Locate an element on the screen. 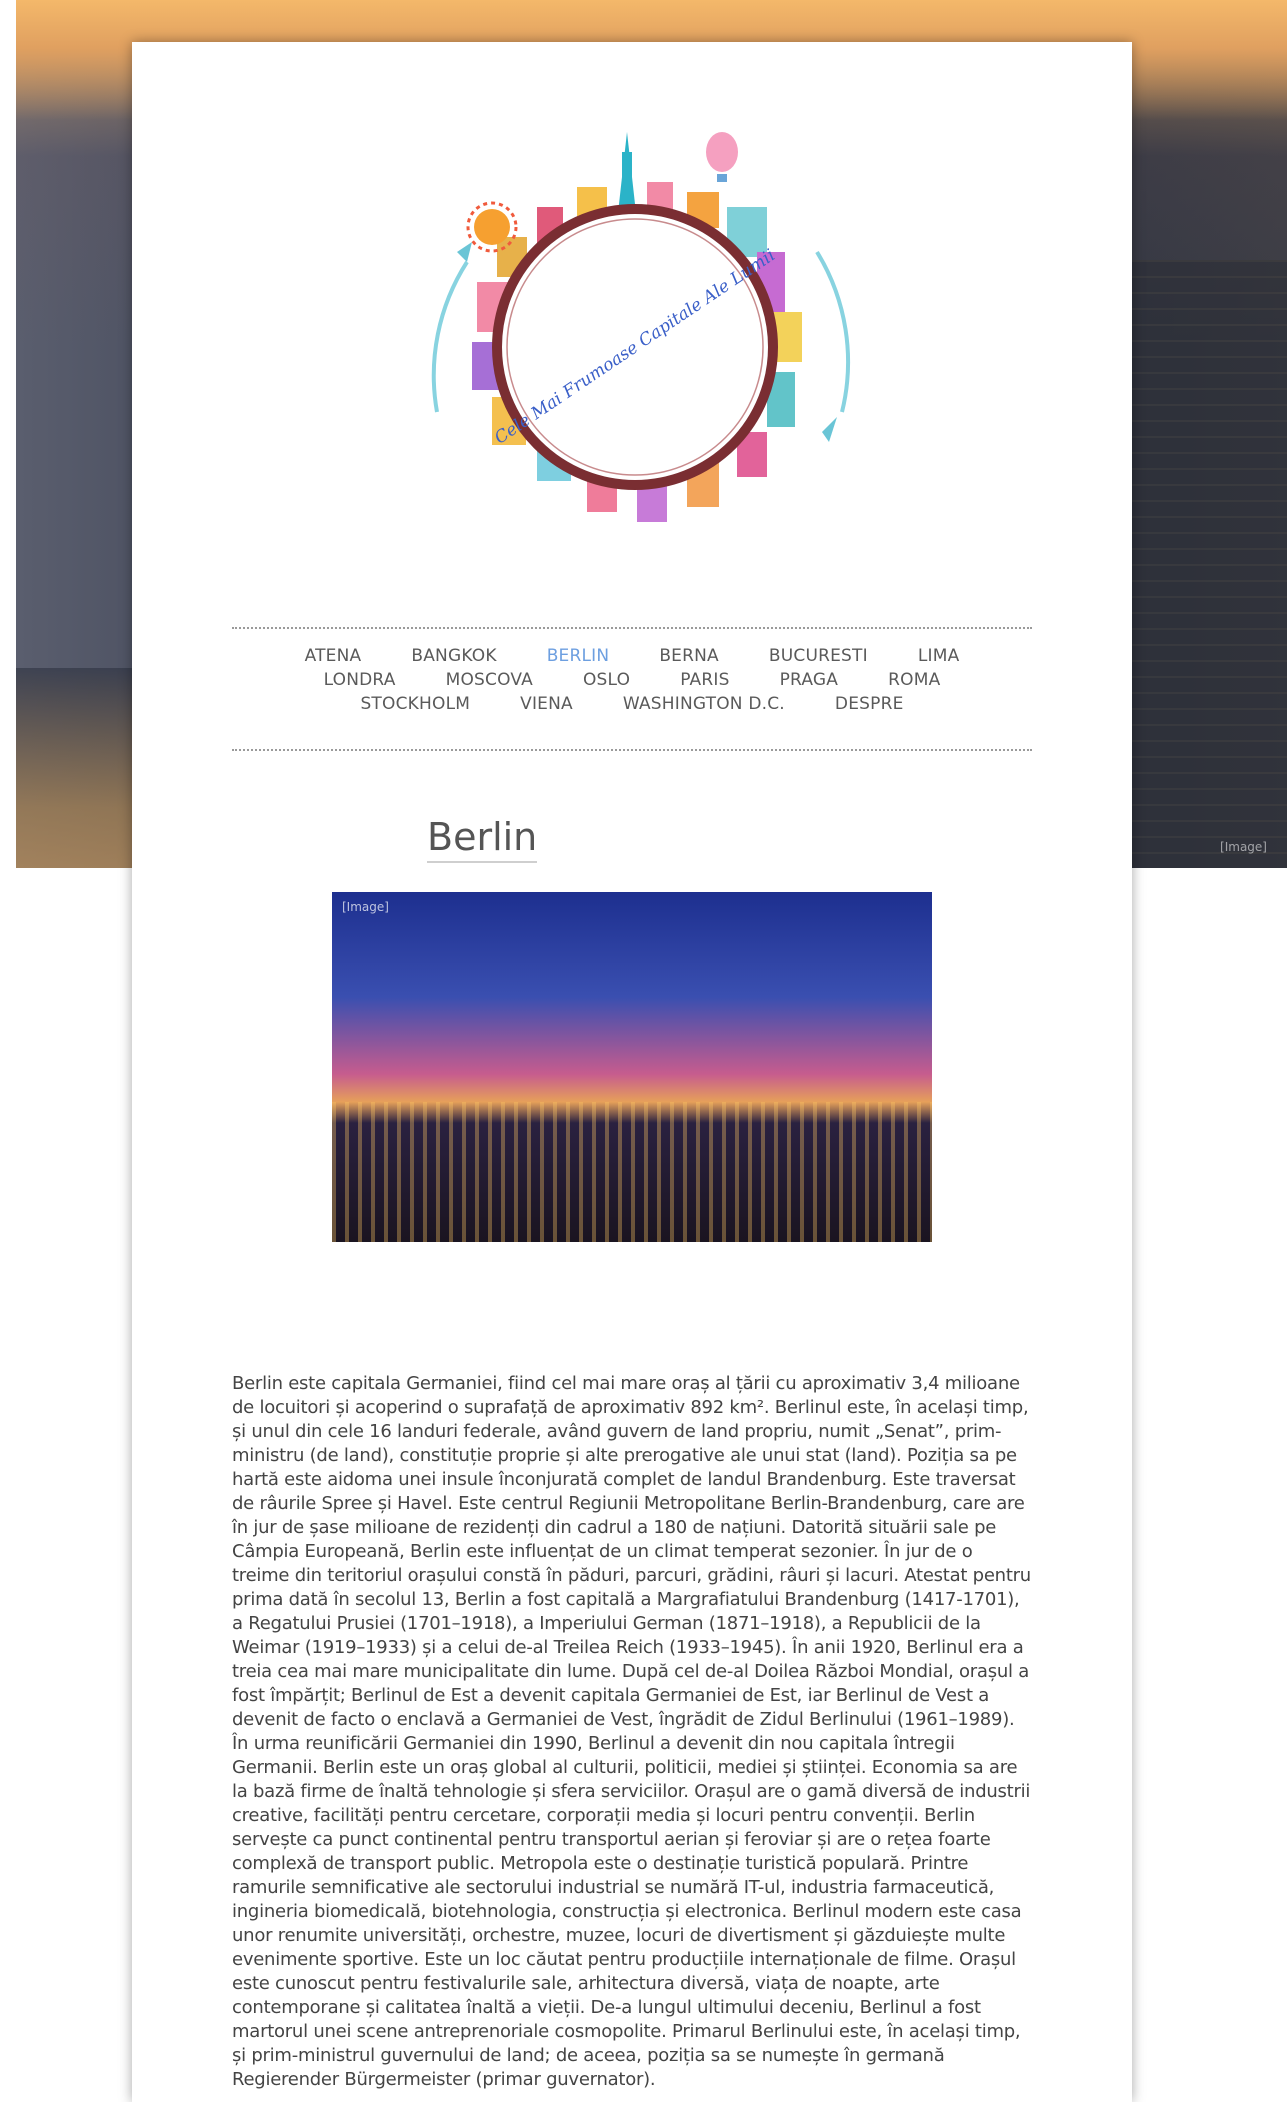  nav-item-bangkok: BANGKOK is located at coordinates (453, 656).